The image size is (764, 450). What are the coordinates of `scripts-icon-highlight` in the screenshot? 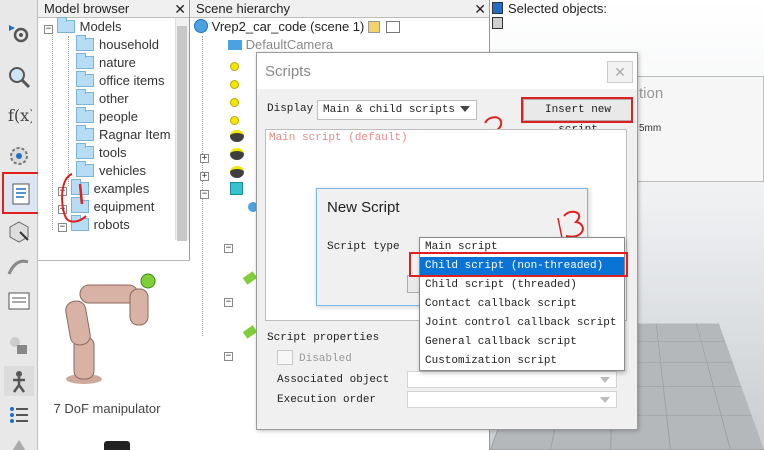 It's located at (22, 193).